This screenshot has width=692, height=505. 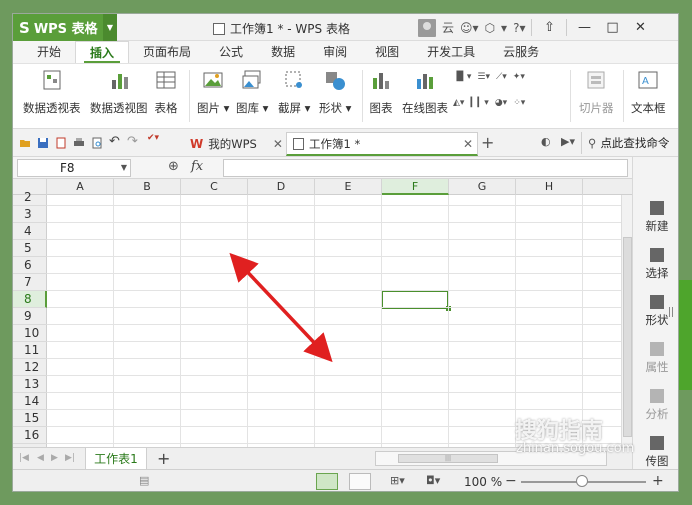 I want to click on chart-button: 图表, so click(x=381, y=92).